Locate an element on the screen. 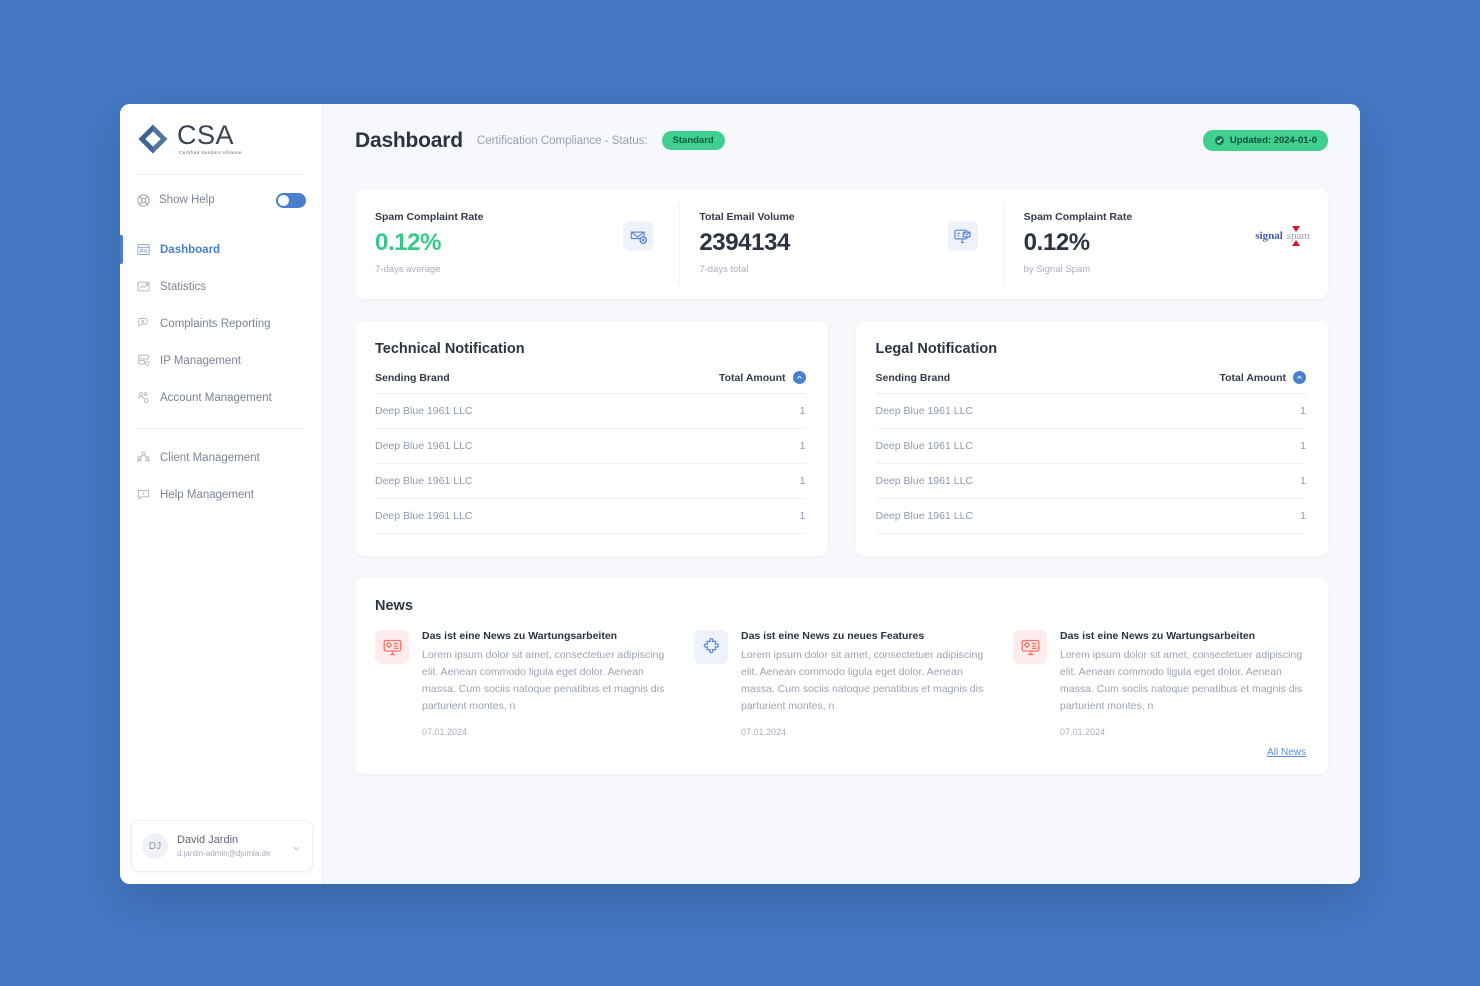 The width and height of the screenshot is (1480, 986). brand-logo: CSA Certified Senders Alliance is located at coordinates (221, 135).